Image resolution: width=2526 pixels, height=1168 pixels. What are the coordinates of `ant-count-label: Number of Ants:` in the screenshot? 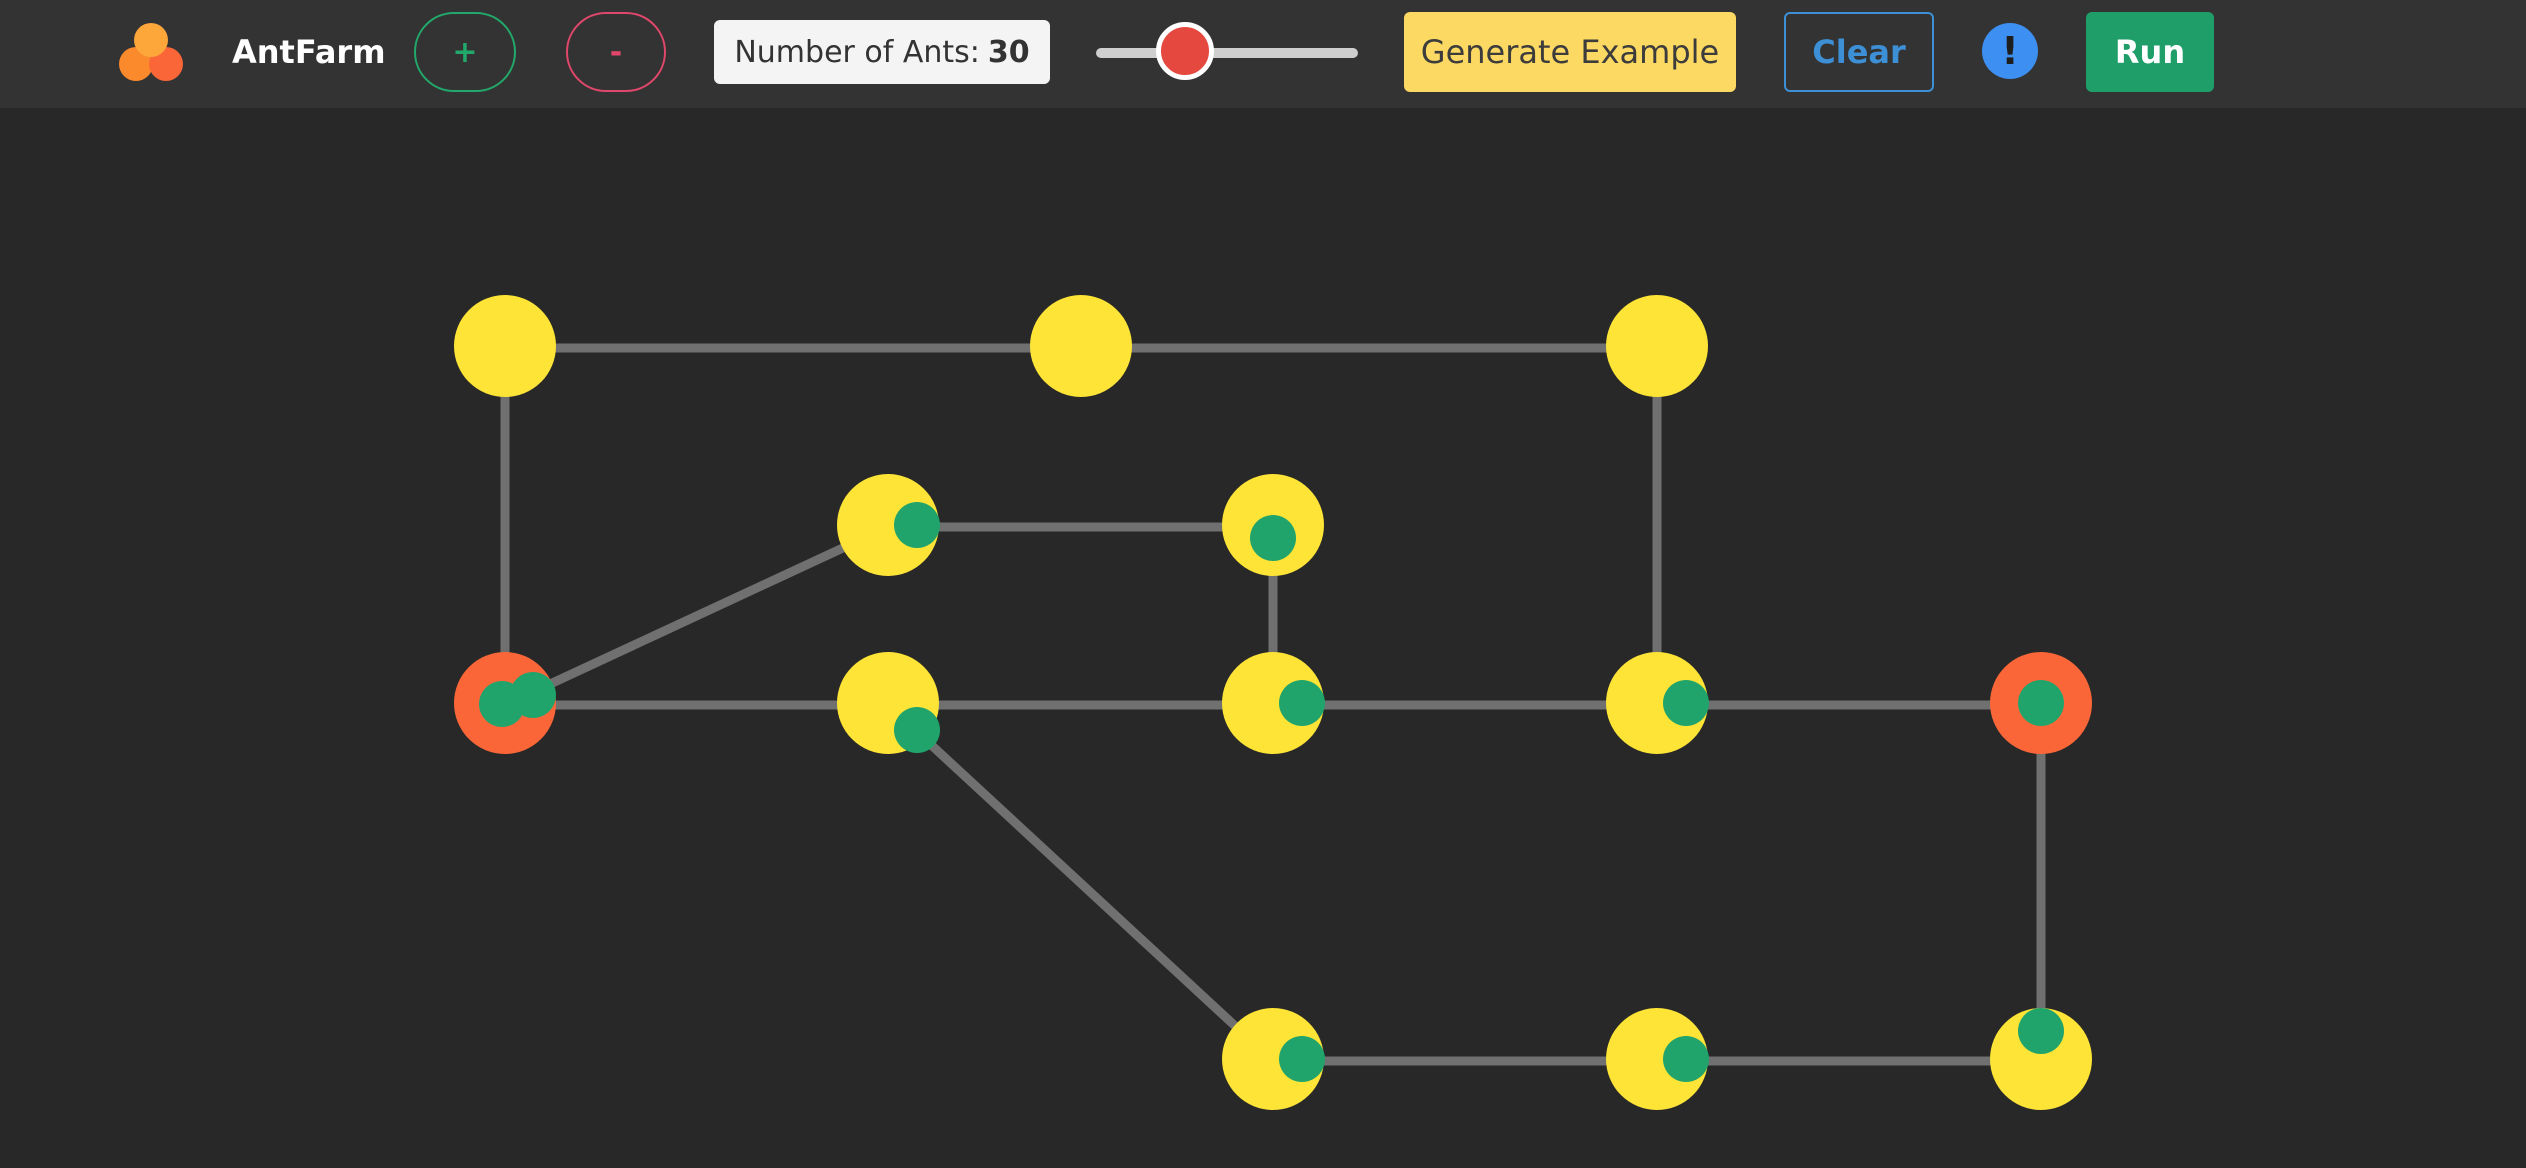 It's located at (857, 52).